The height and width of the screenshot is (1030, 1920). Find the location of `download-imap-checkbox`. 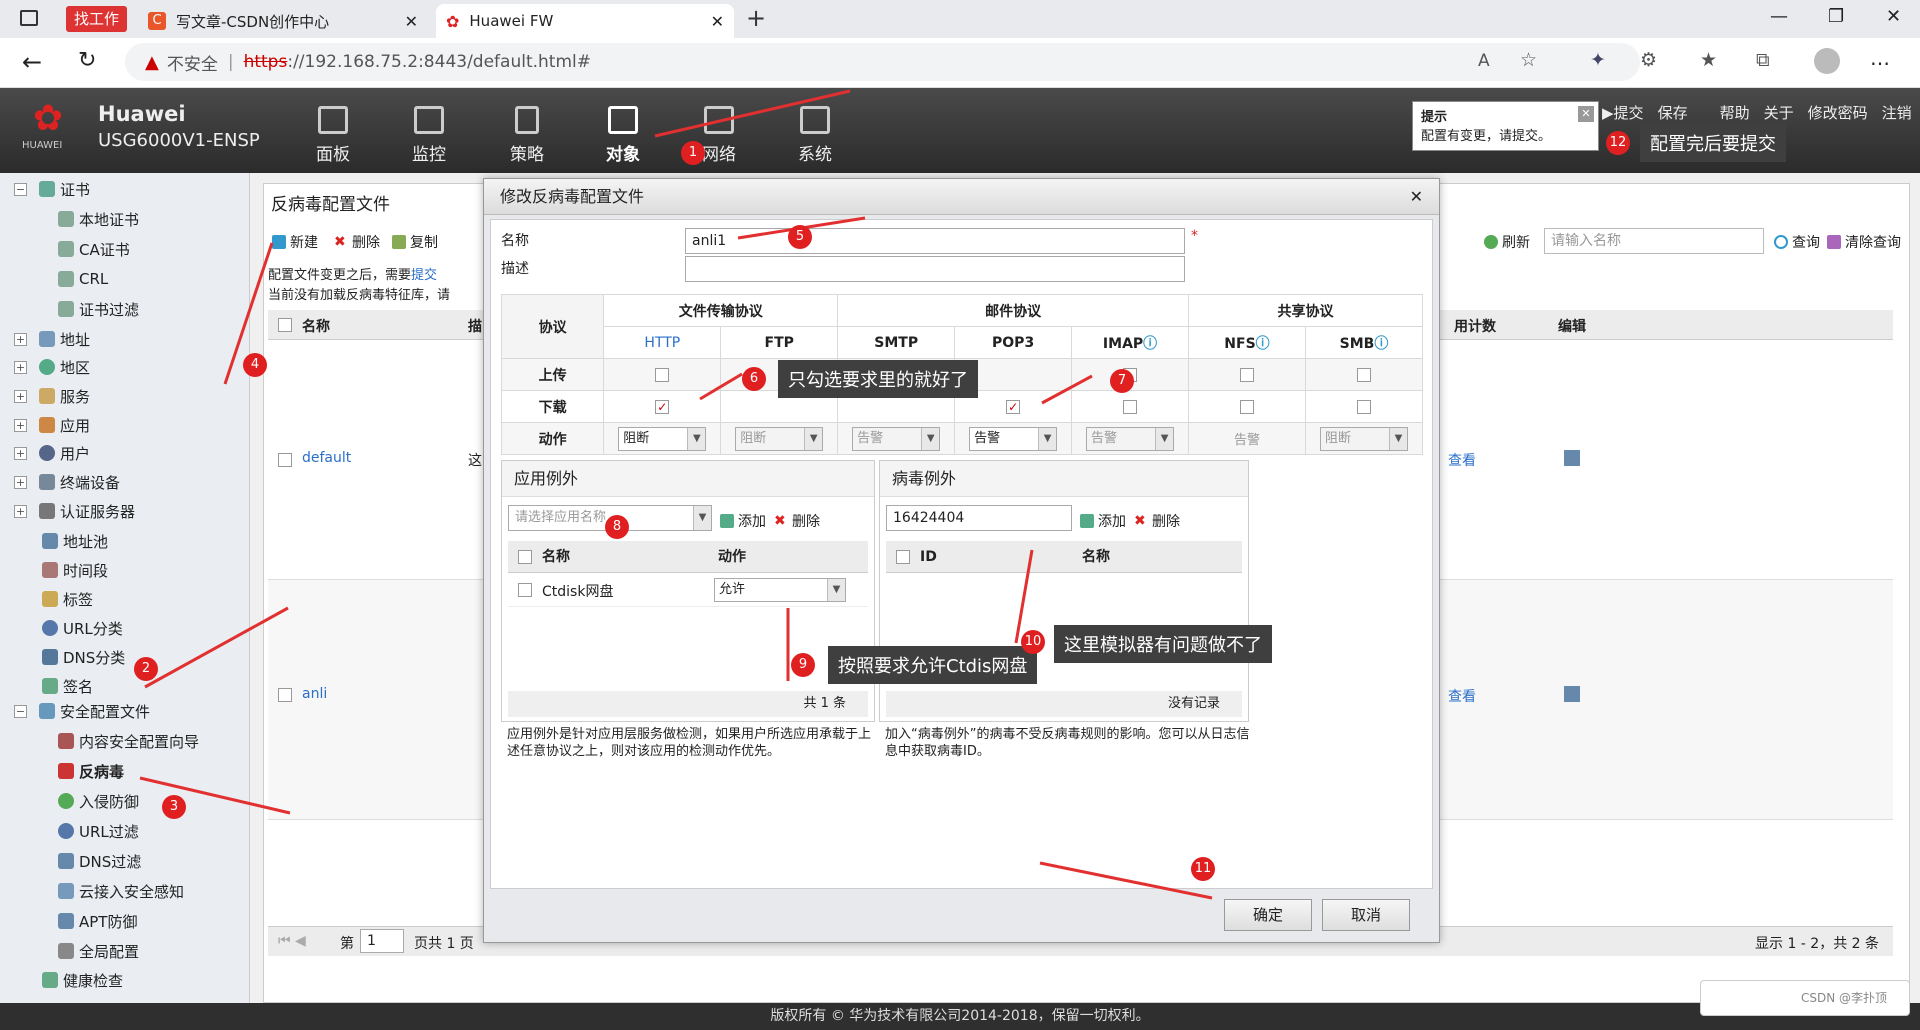

download-imap-checkbox is located at coordinates (1130, 406).